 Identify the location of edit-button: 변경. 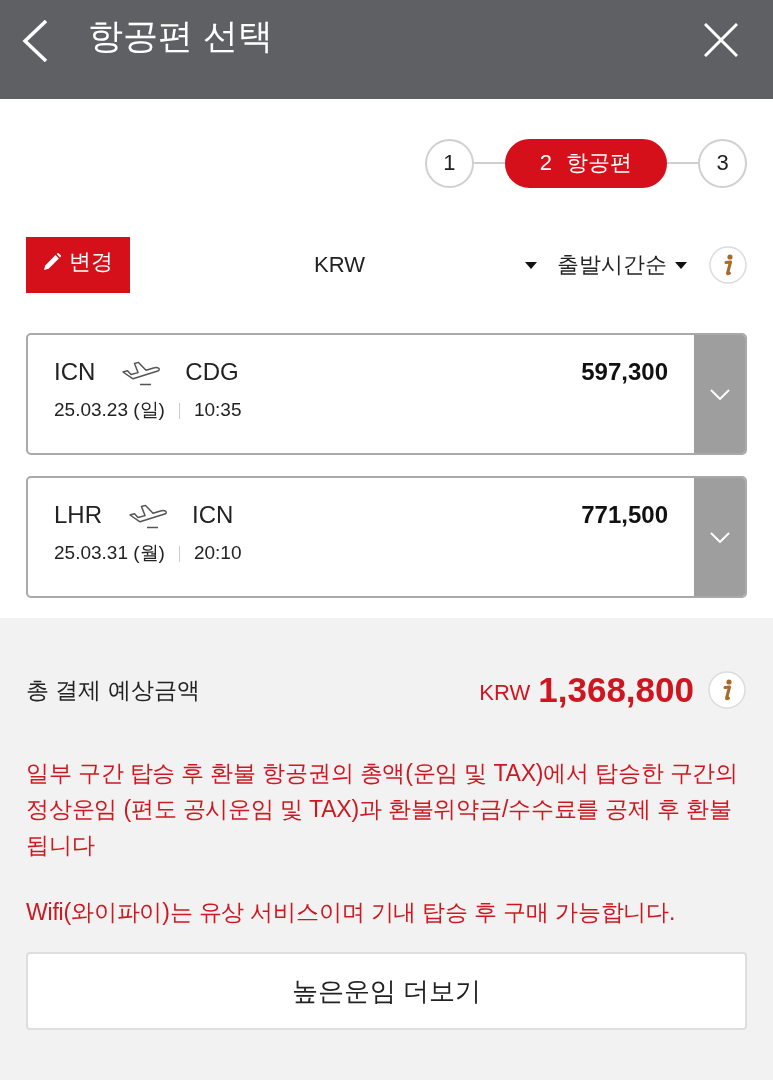
(78, 265).